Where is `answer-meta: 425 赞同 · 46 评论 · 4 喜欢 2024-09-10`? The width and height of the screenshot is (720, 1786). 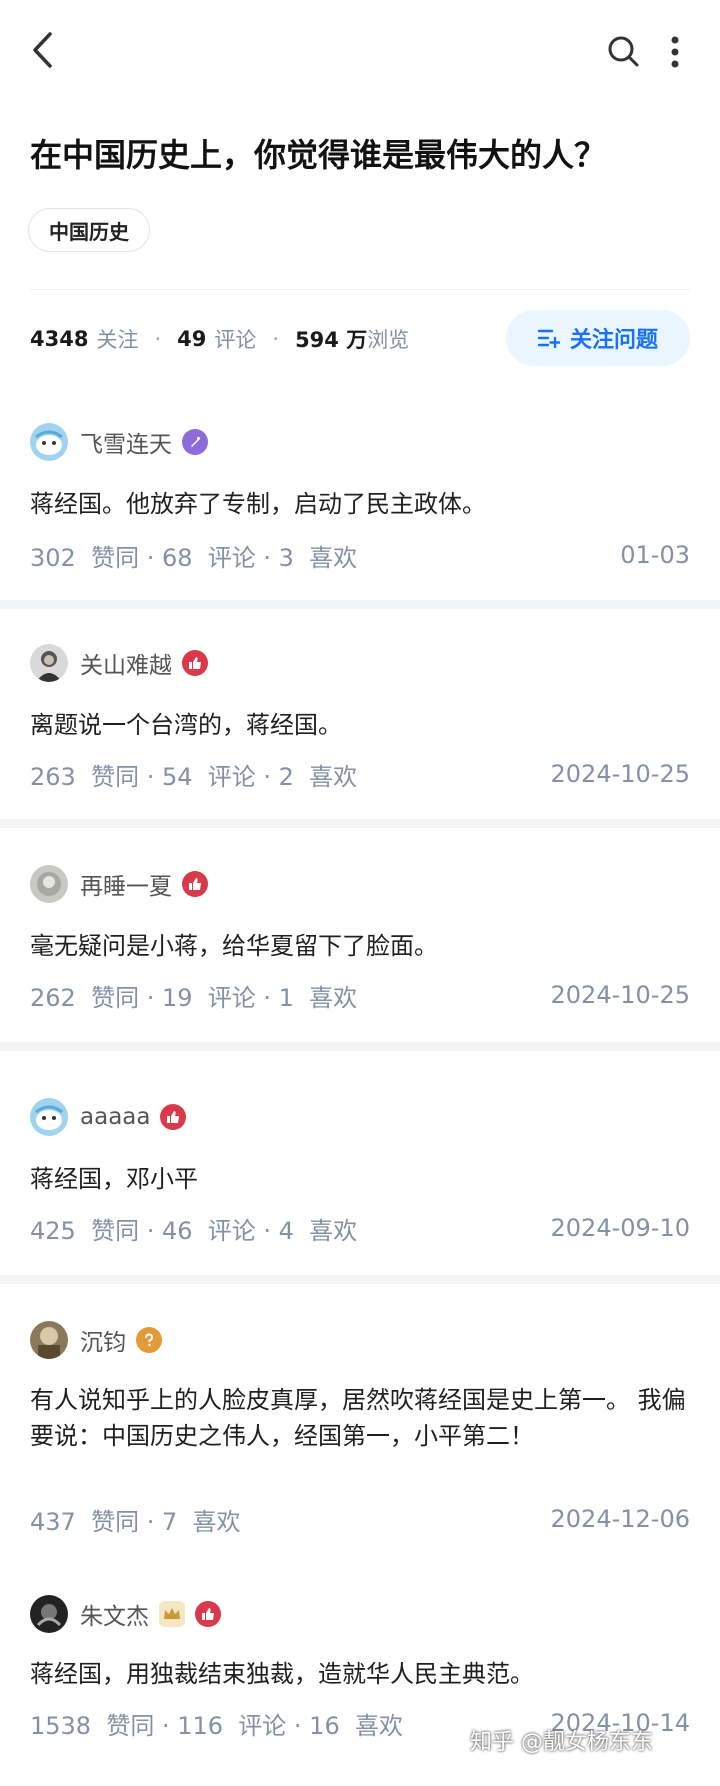
answer-meta: 425 赞同 · 46 评论 · 4 喜欢 2024-09-10 is located at coordinates (360, 1228).